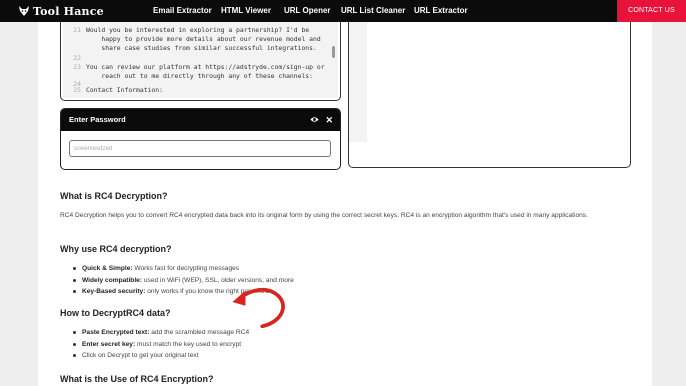 The width and height of the screenshot is (686, 386). Describe the element at coordinates (651, 11) in the screenshot. I see `contact-us-button: CONTACT US` at that location.